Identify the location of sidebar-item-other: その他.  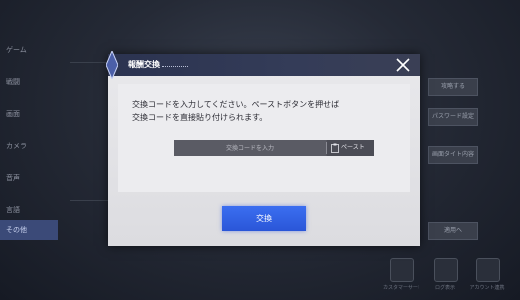
(29, 230).